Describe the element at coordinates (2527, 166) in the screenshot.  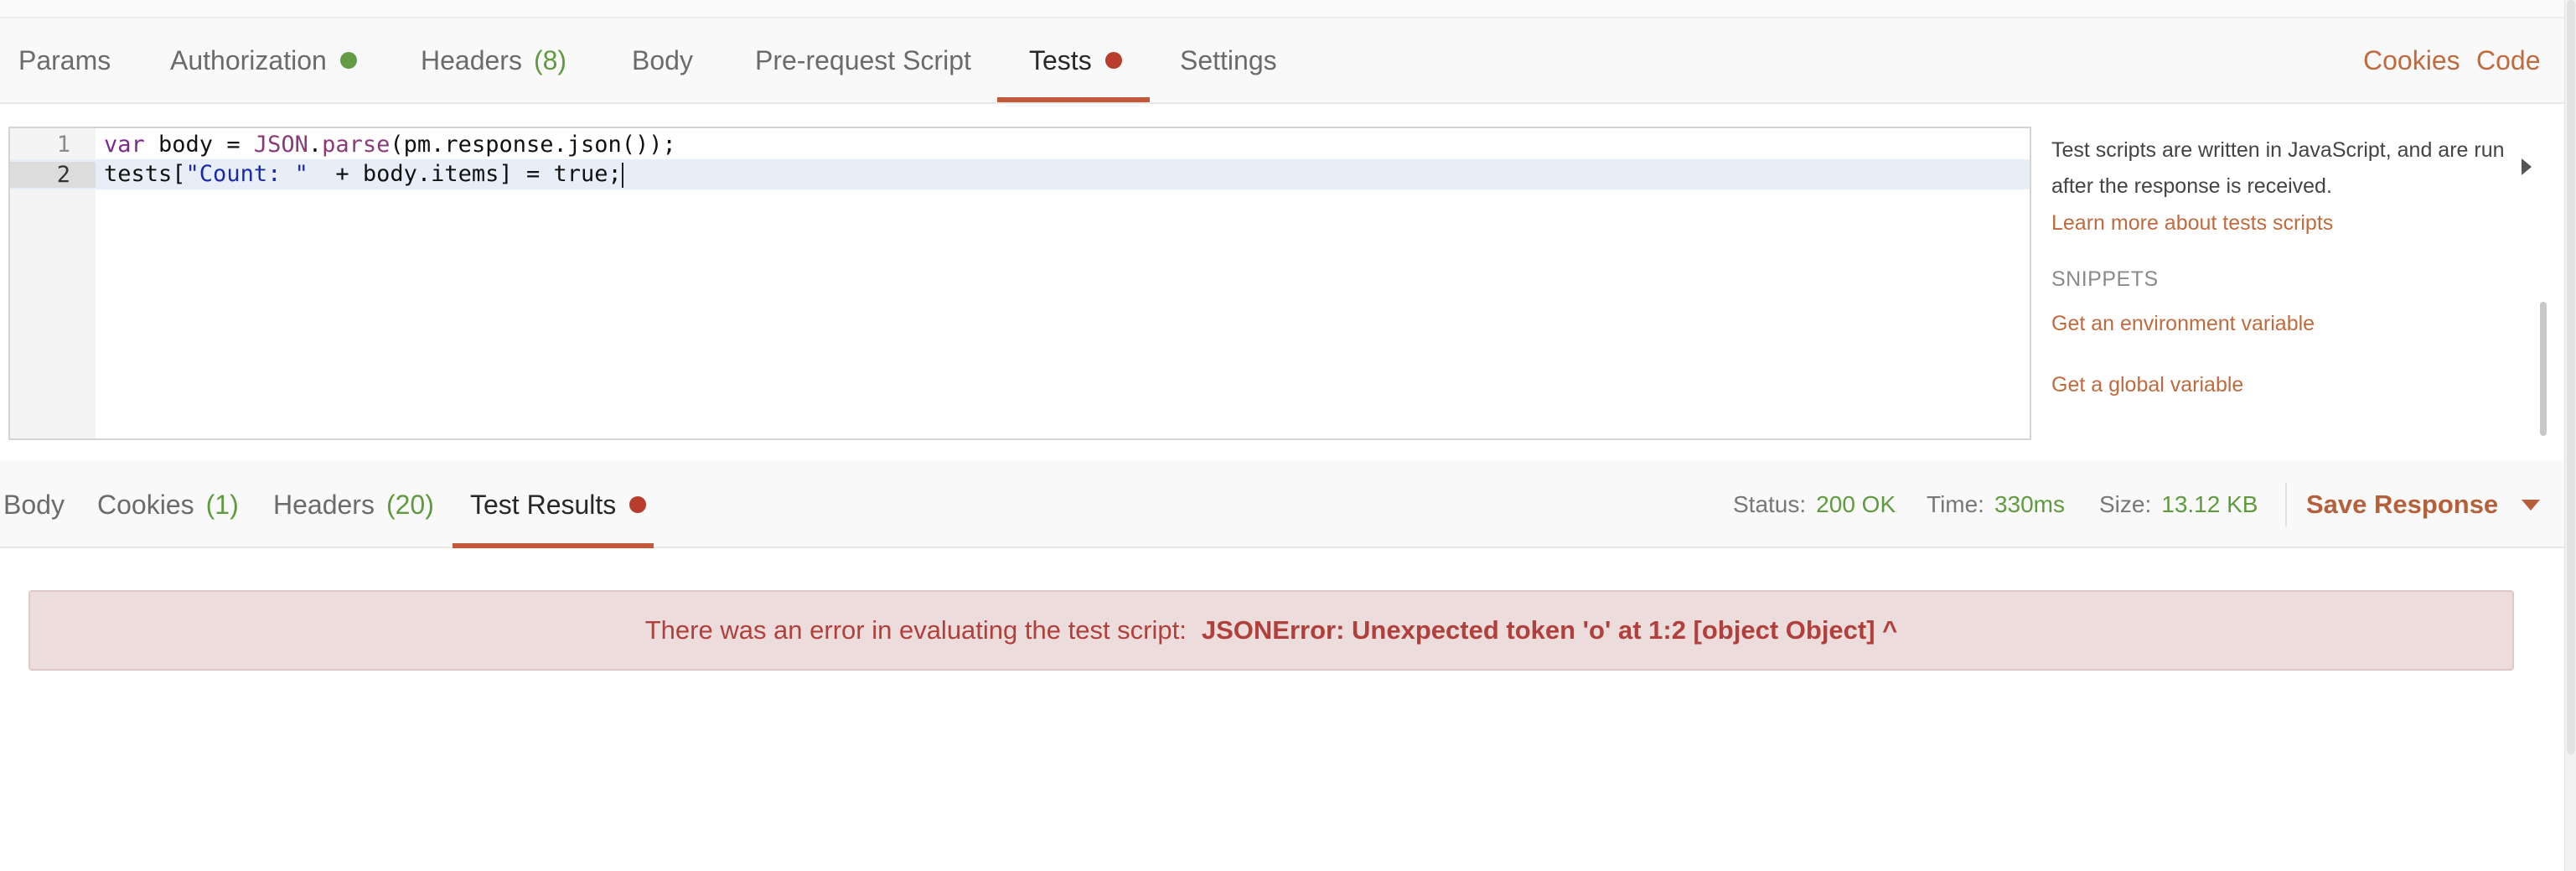
I see `expand-arrow-icon` at that location.